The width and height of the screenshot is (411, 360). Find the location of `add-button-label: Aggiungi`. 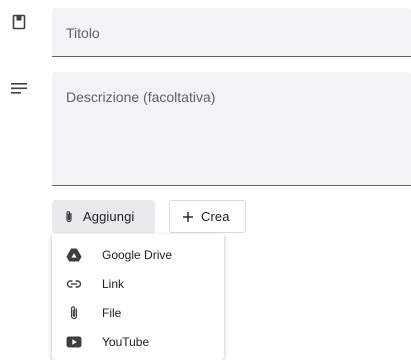

add-button-label: Aggiungi is located at coordinates (109, 216).